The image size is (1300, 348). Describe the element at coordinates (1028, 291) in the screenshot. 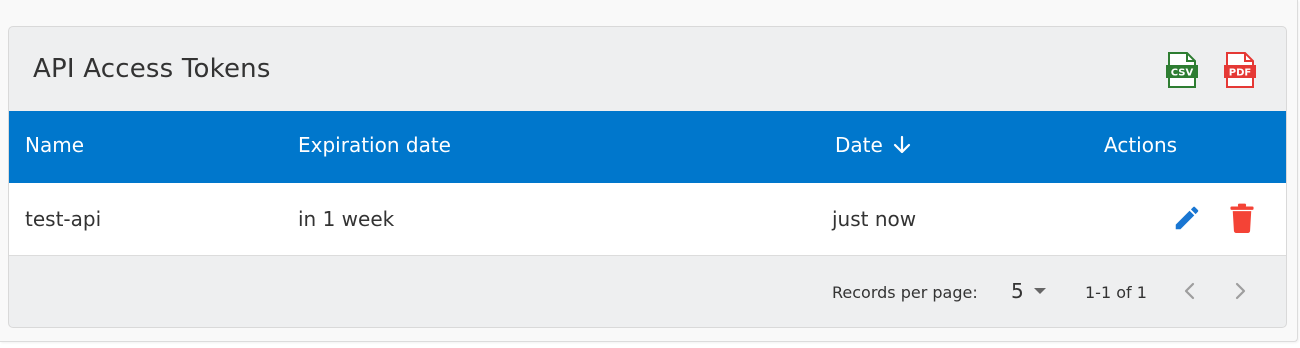

I see `records-per-page-select: 5` at that location.